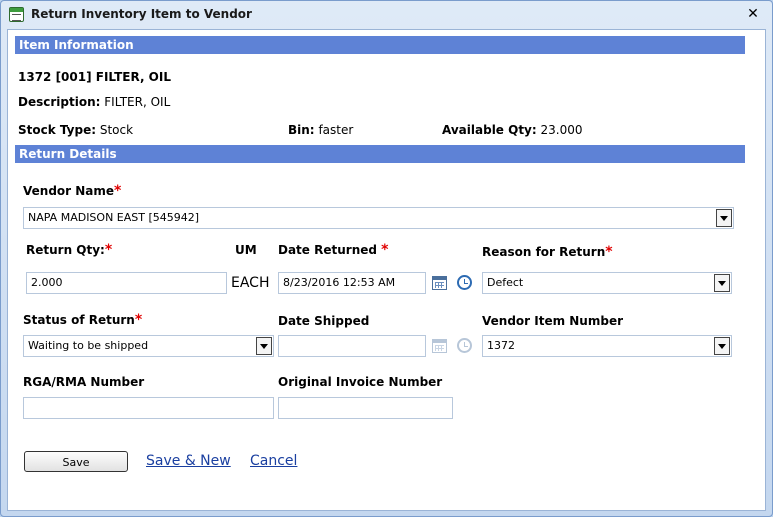 This screenshot has width=773, height=517. I want to click on status-of-return-value: Waiting to be shipped, so click(88, 345).